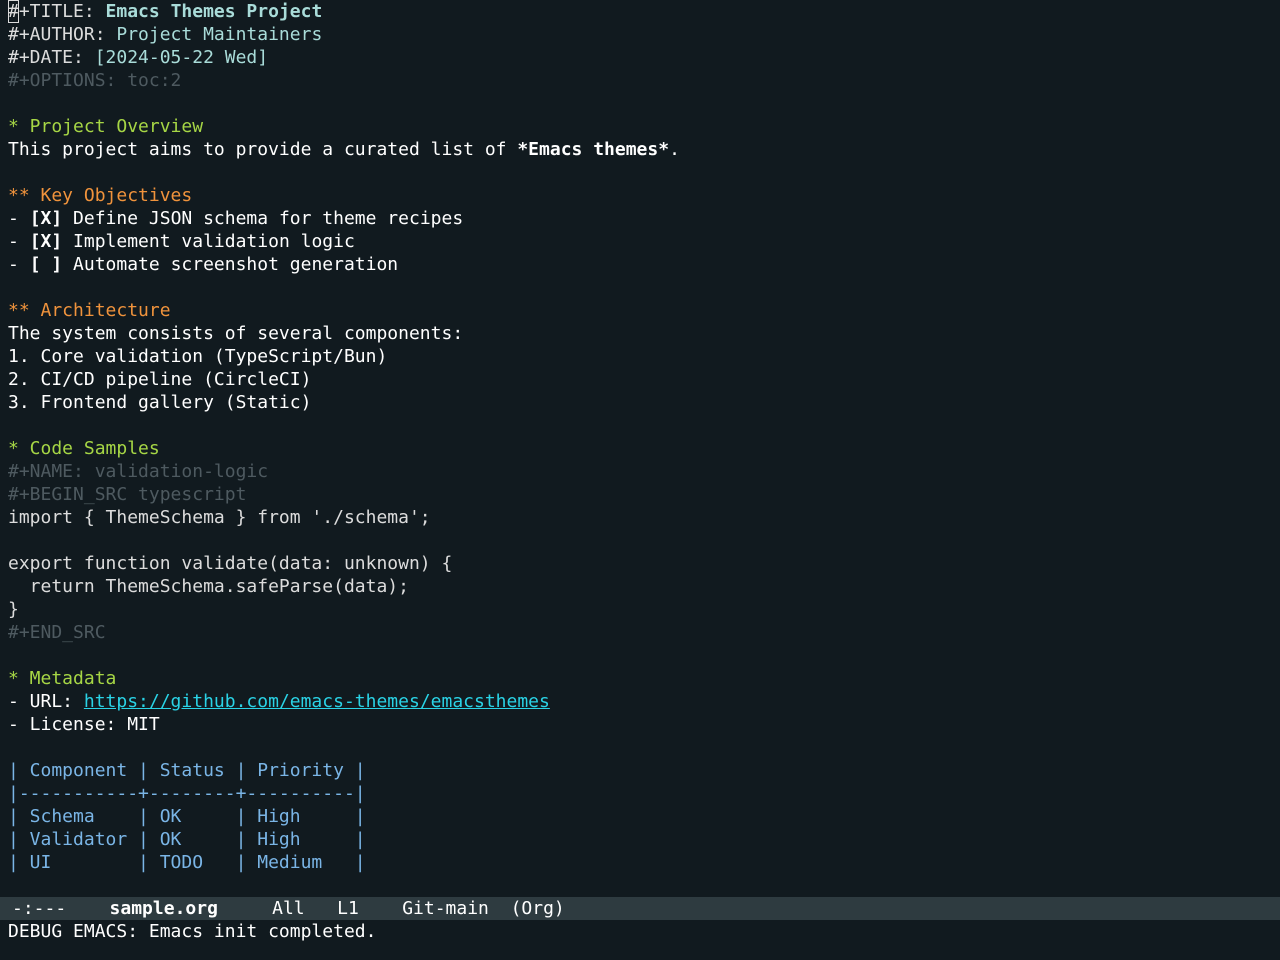 The width and height of the screenshot is (1280, 960). Describe the element at coordinates (192, 931) in the screenshot. I see `echo-area: DEBUG EMACS: Emacs init completed.` at that location.